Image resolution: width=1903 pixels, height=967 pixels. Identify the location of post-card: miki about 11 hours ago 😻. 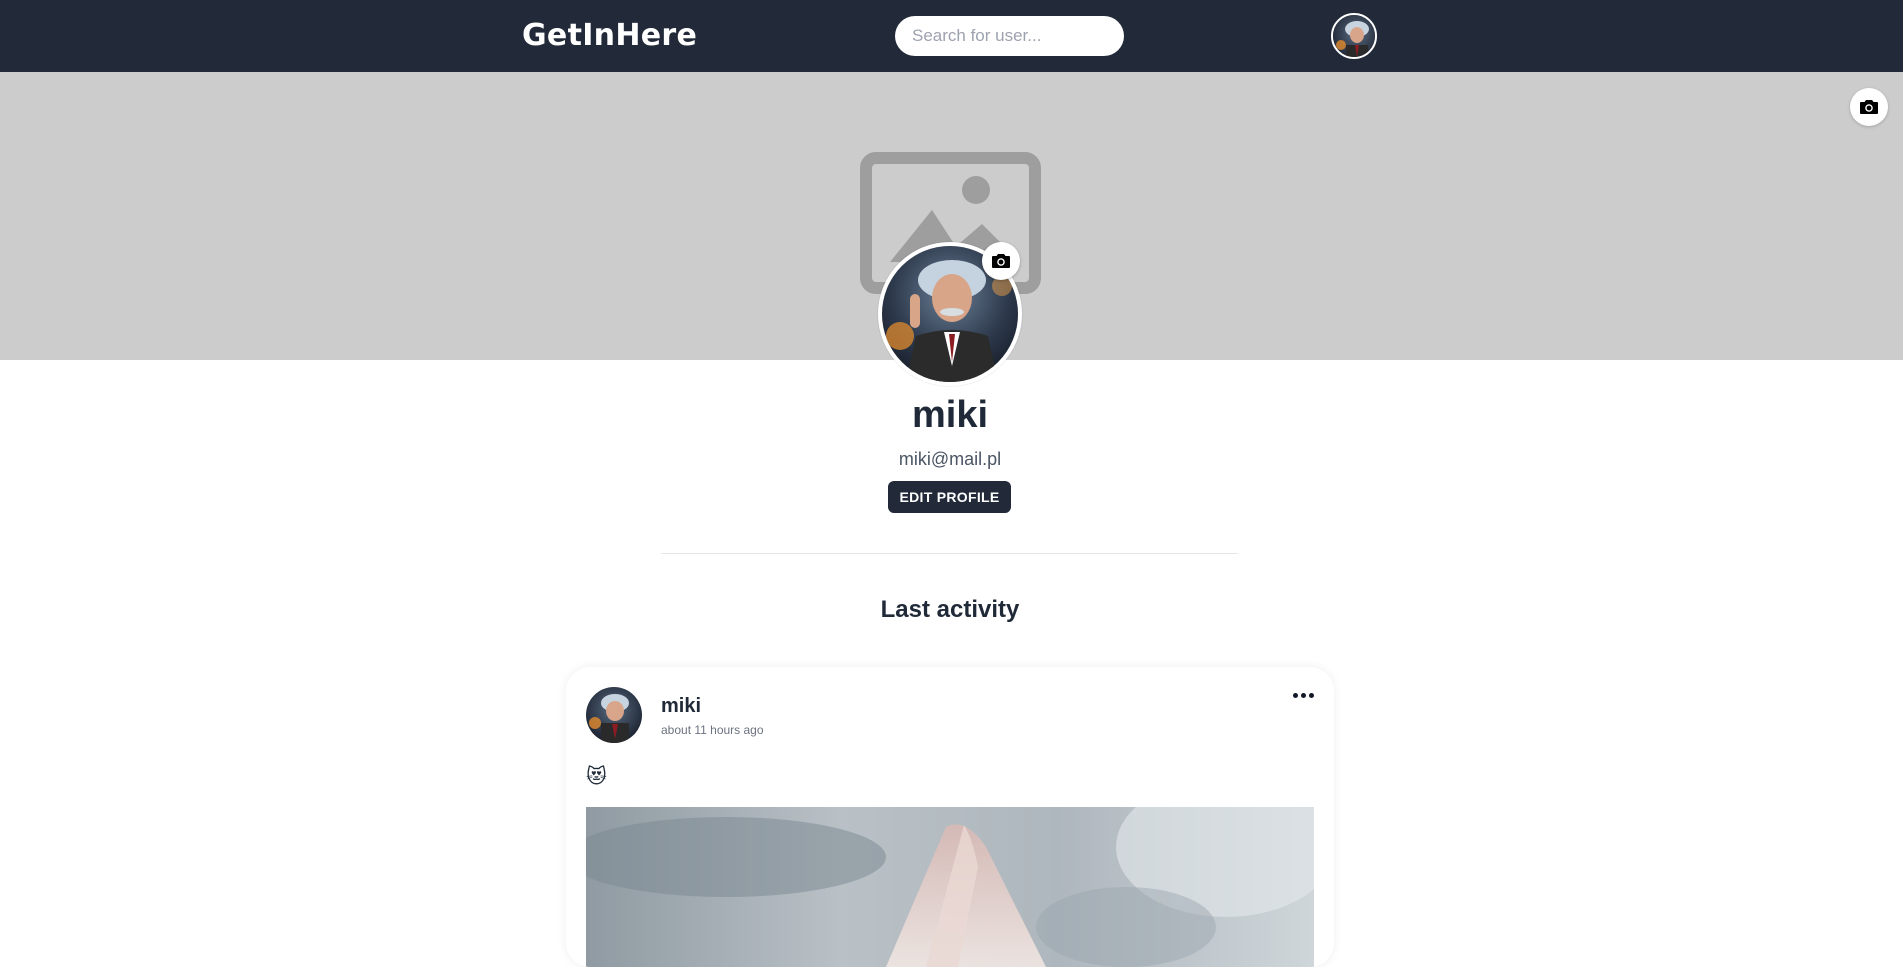
(950, 817).